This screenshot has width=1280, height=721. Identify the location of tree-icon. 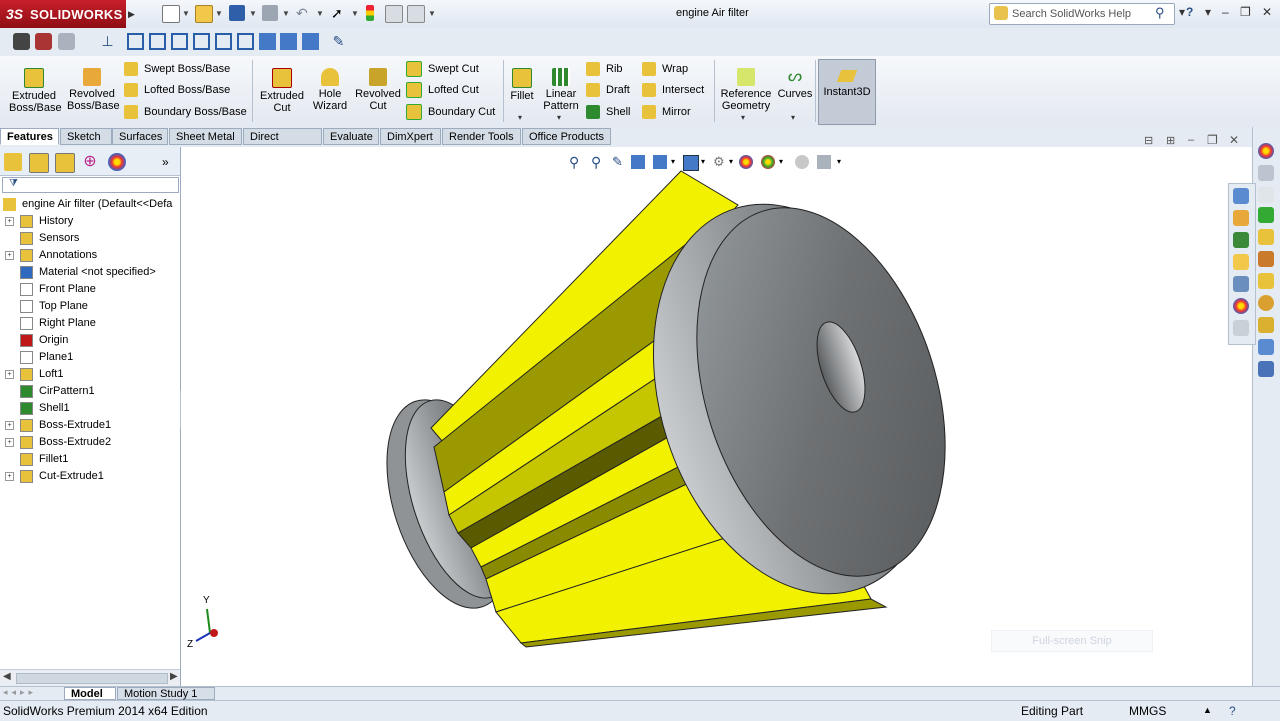
(1266, 215).